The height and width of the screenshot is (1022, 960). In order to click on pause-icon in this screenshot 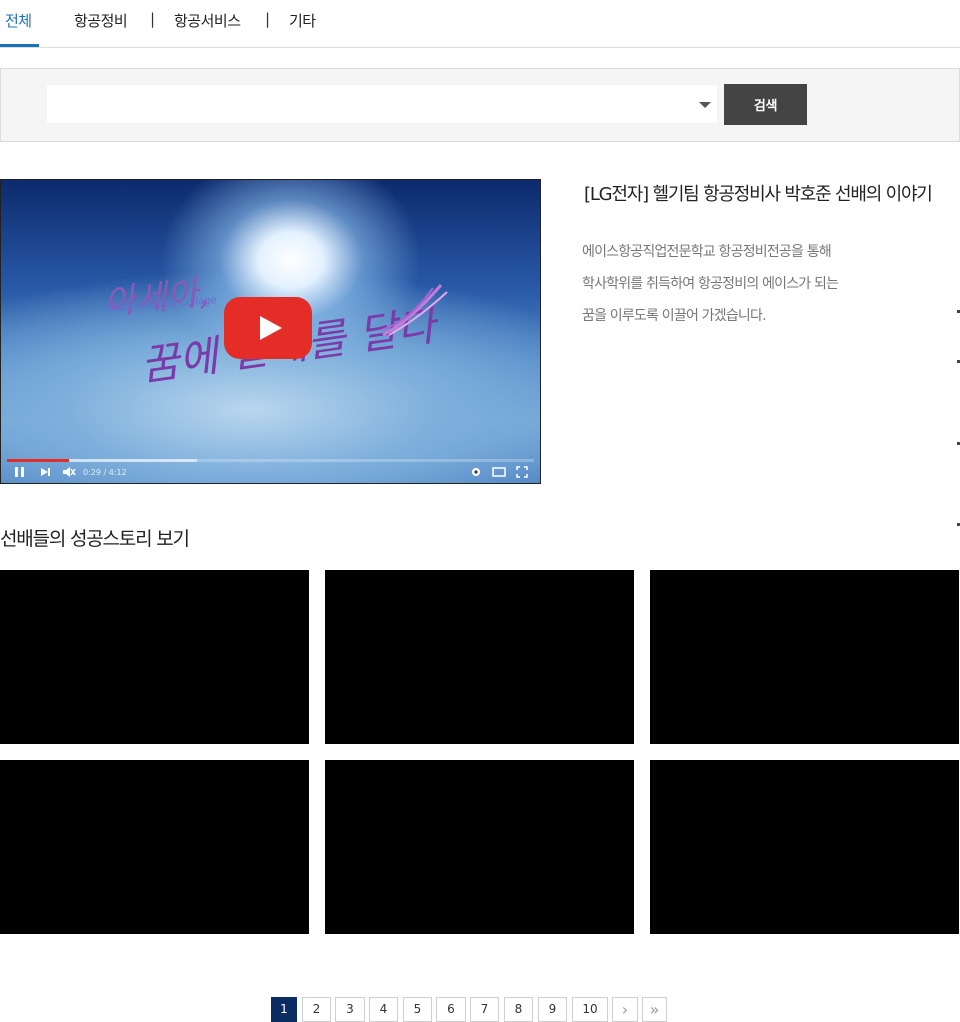, I will do `click(20, 472)`.